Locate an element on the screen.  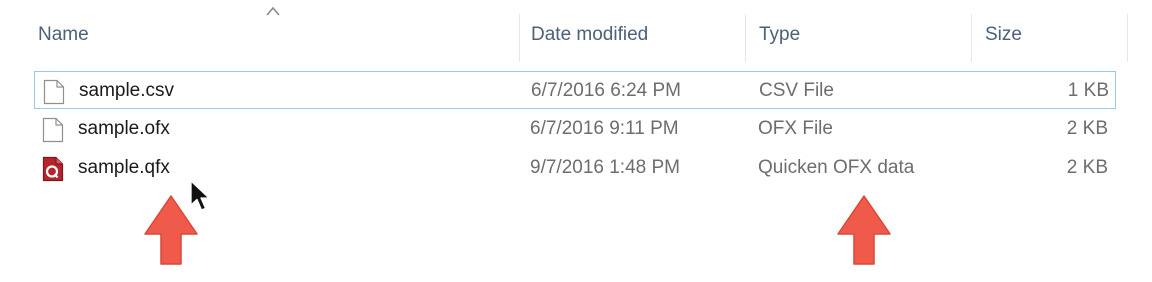
file-date-modified: 6/7/2016 9:11 PM is located at coordinates (604, 128).